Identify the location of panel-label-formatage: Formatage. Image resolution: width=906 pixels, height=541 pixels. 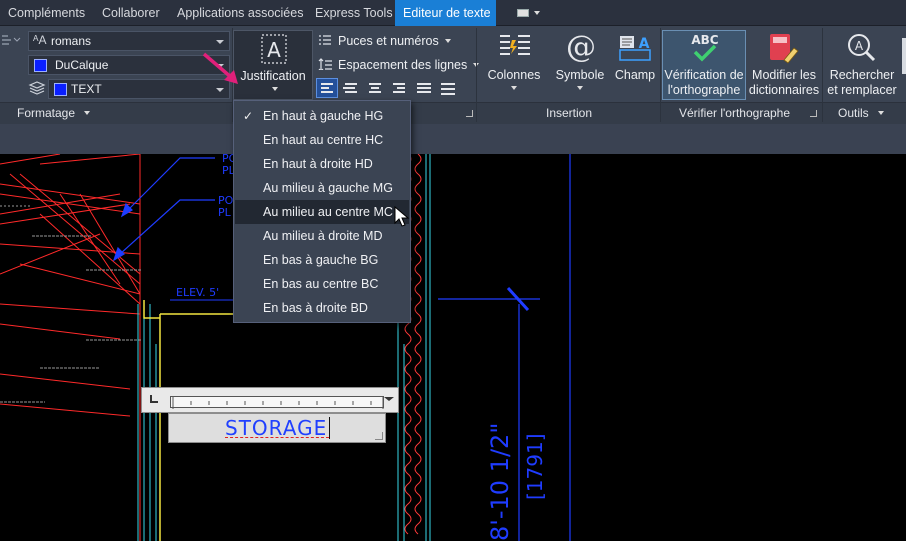
(54, 113).